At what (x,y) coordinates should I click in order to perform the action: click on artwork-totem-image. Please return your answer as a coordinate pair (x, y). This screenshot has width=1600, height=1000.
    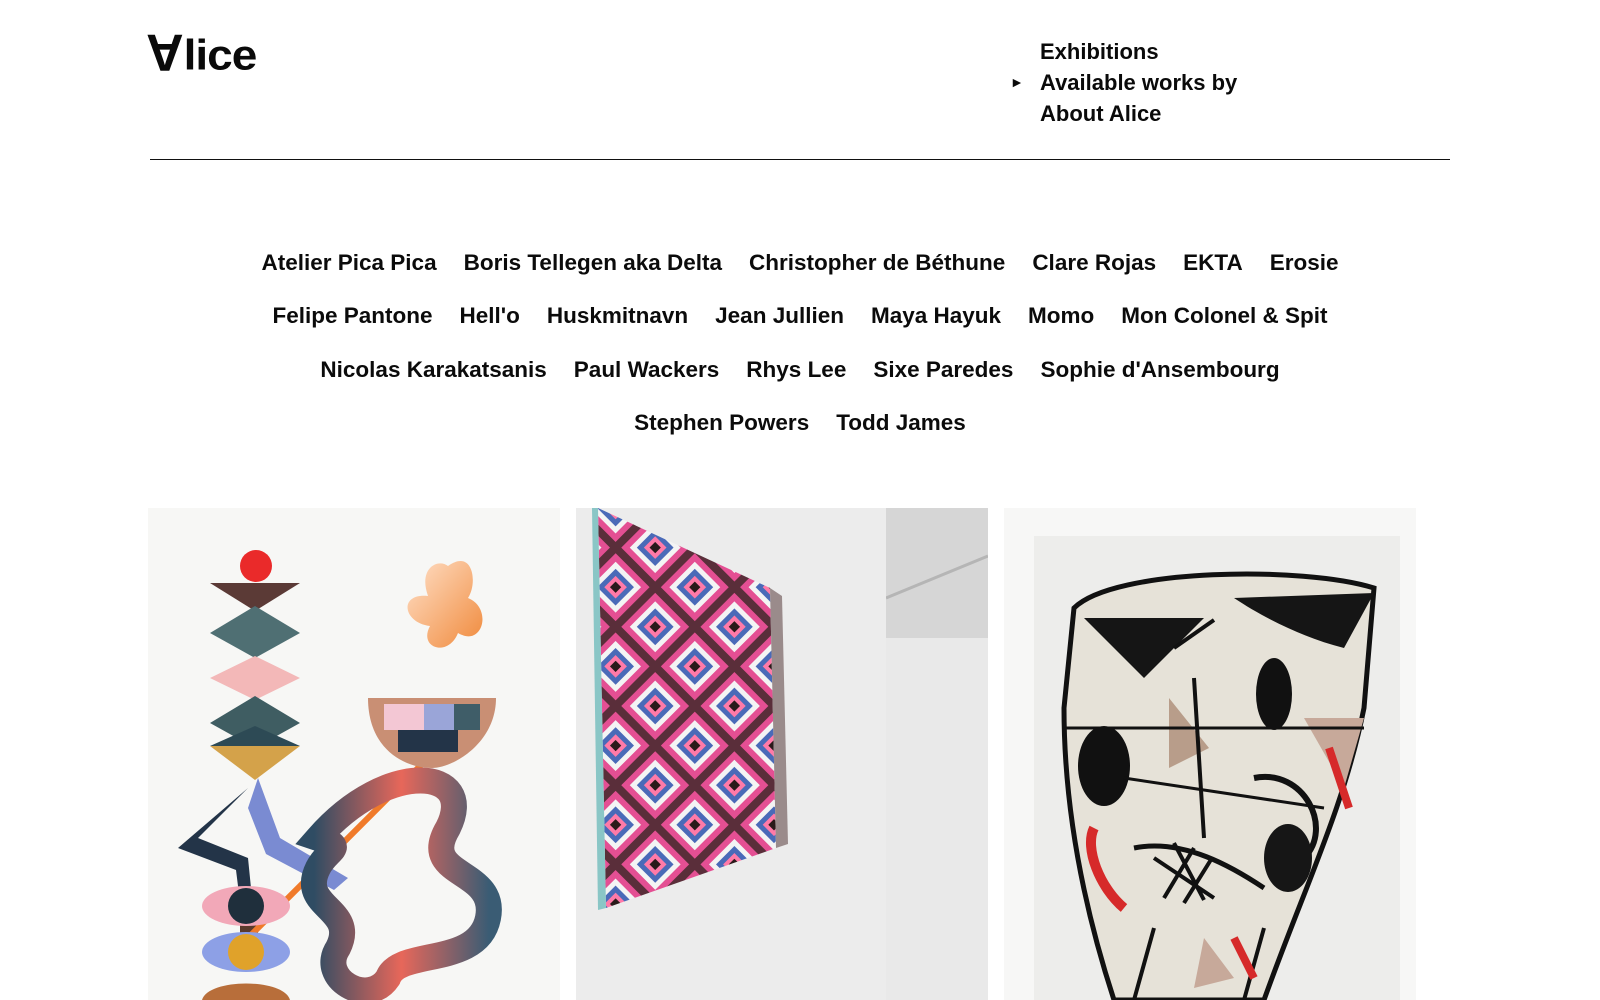
    Looking at the image, I should click on (354, 754).